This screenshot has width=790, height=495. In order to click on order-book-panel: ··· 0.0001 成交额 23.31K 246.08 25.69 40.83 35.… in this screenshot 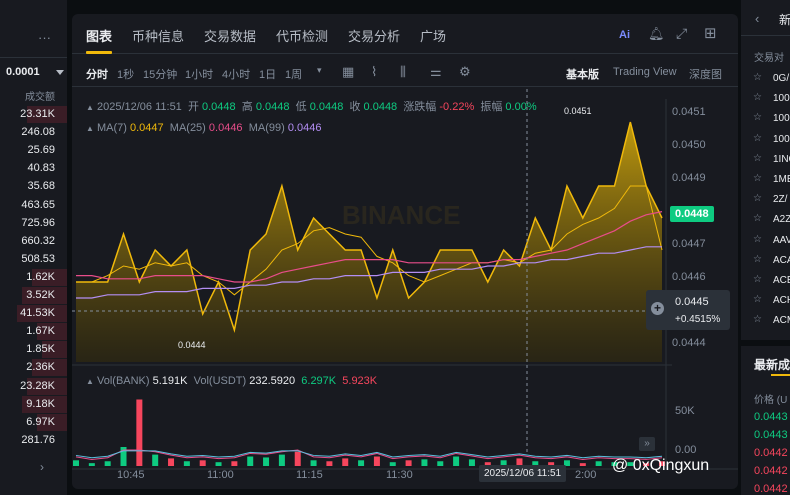, I will do `click(33, 247)`.